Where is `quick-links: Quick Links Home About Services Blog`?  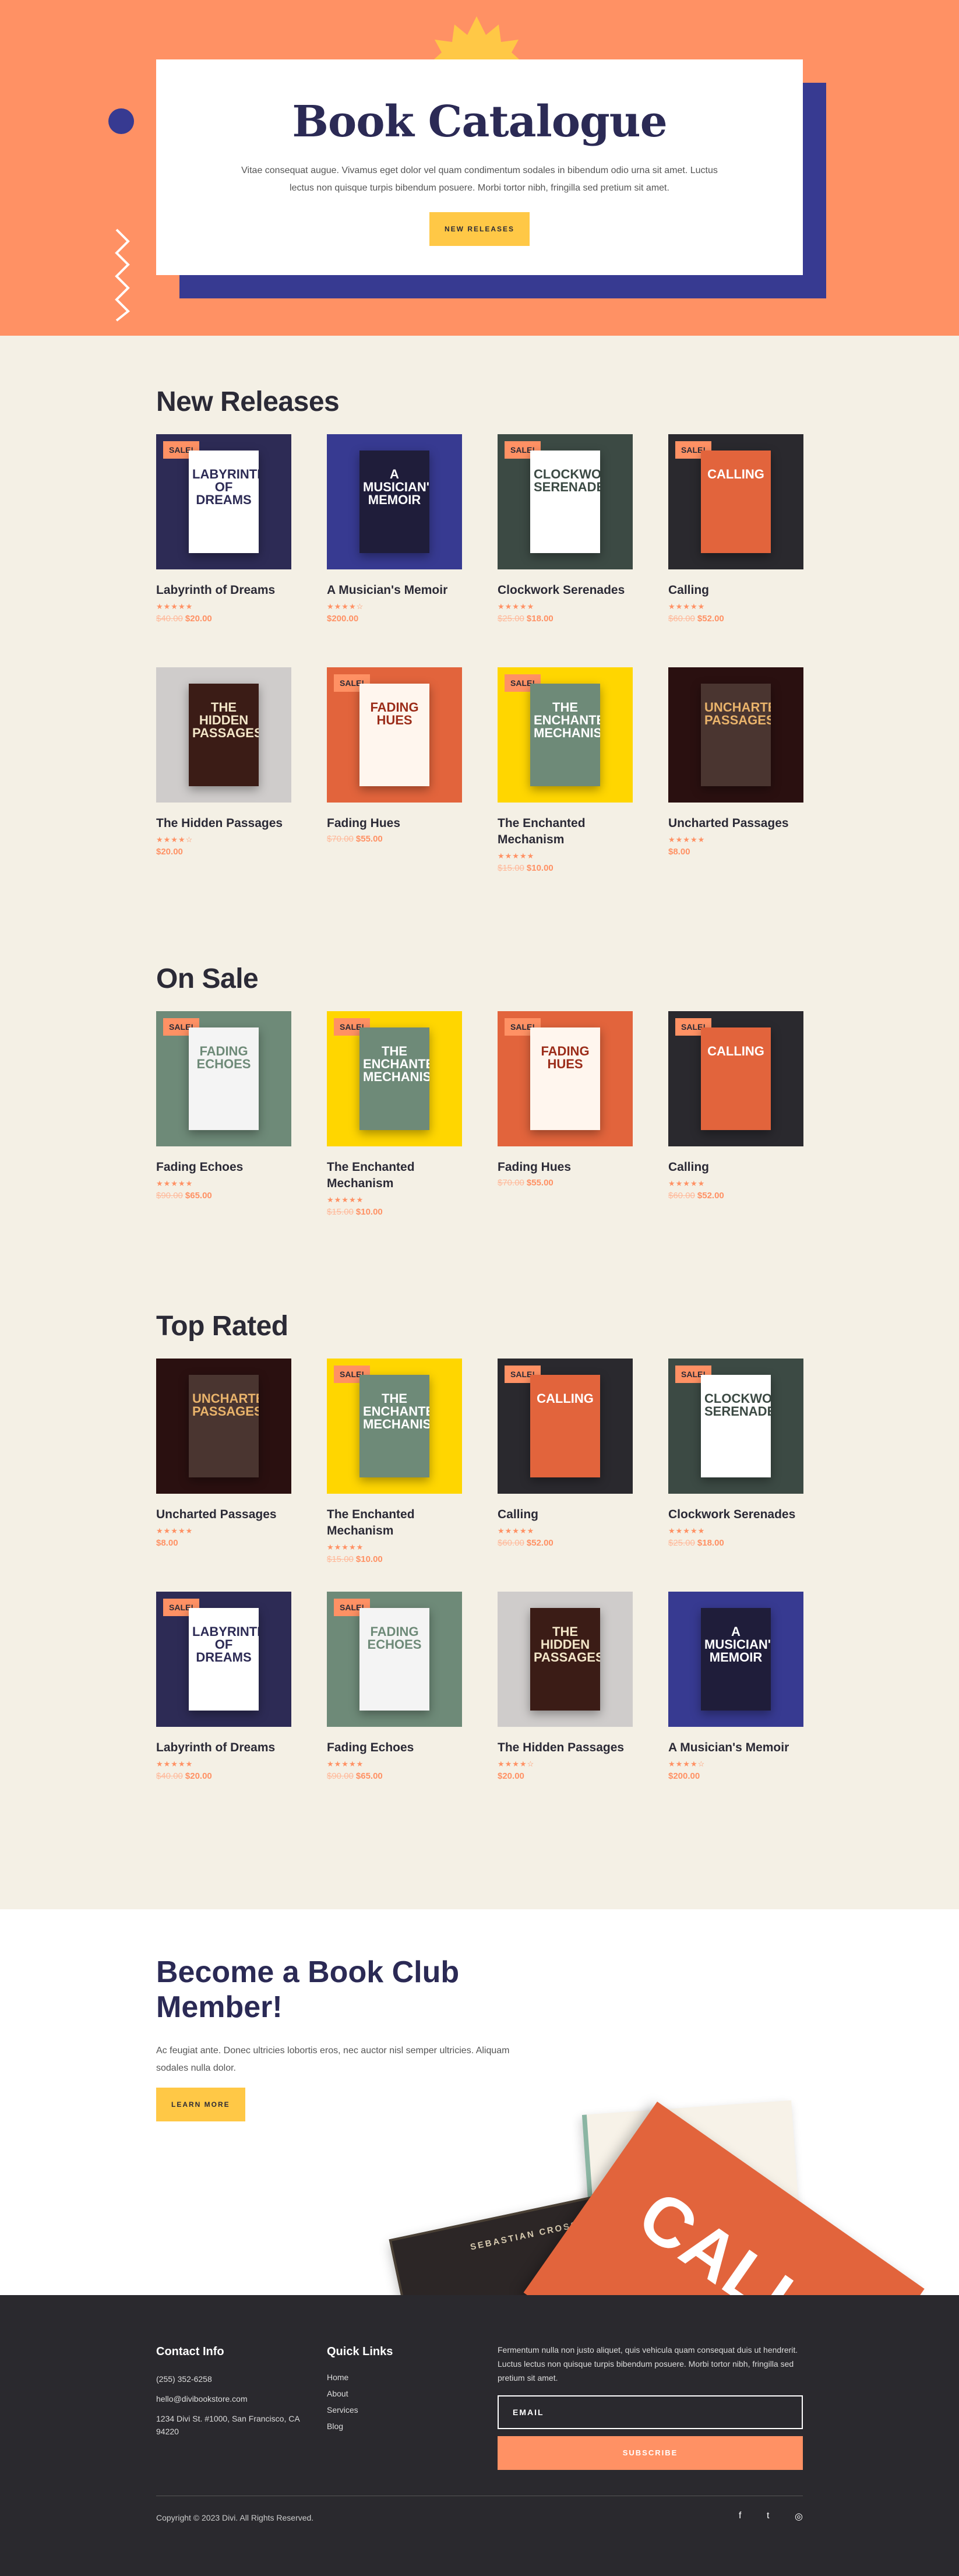 quick-links: Quick Links Home About Services Blog is located at coordinates (397, 2388).